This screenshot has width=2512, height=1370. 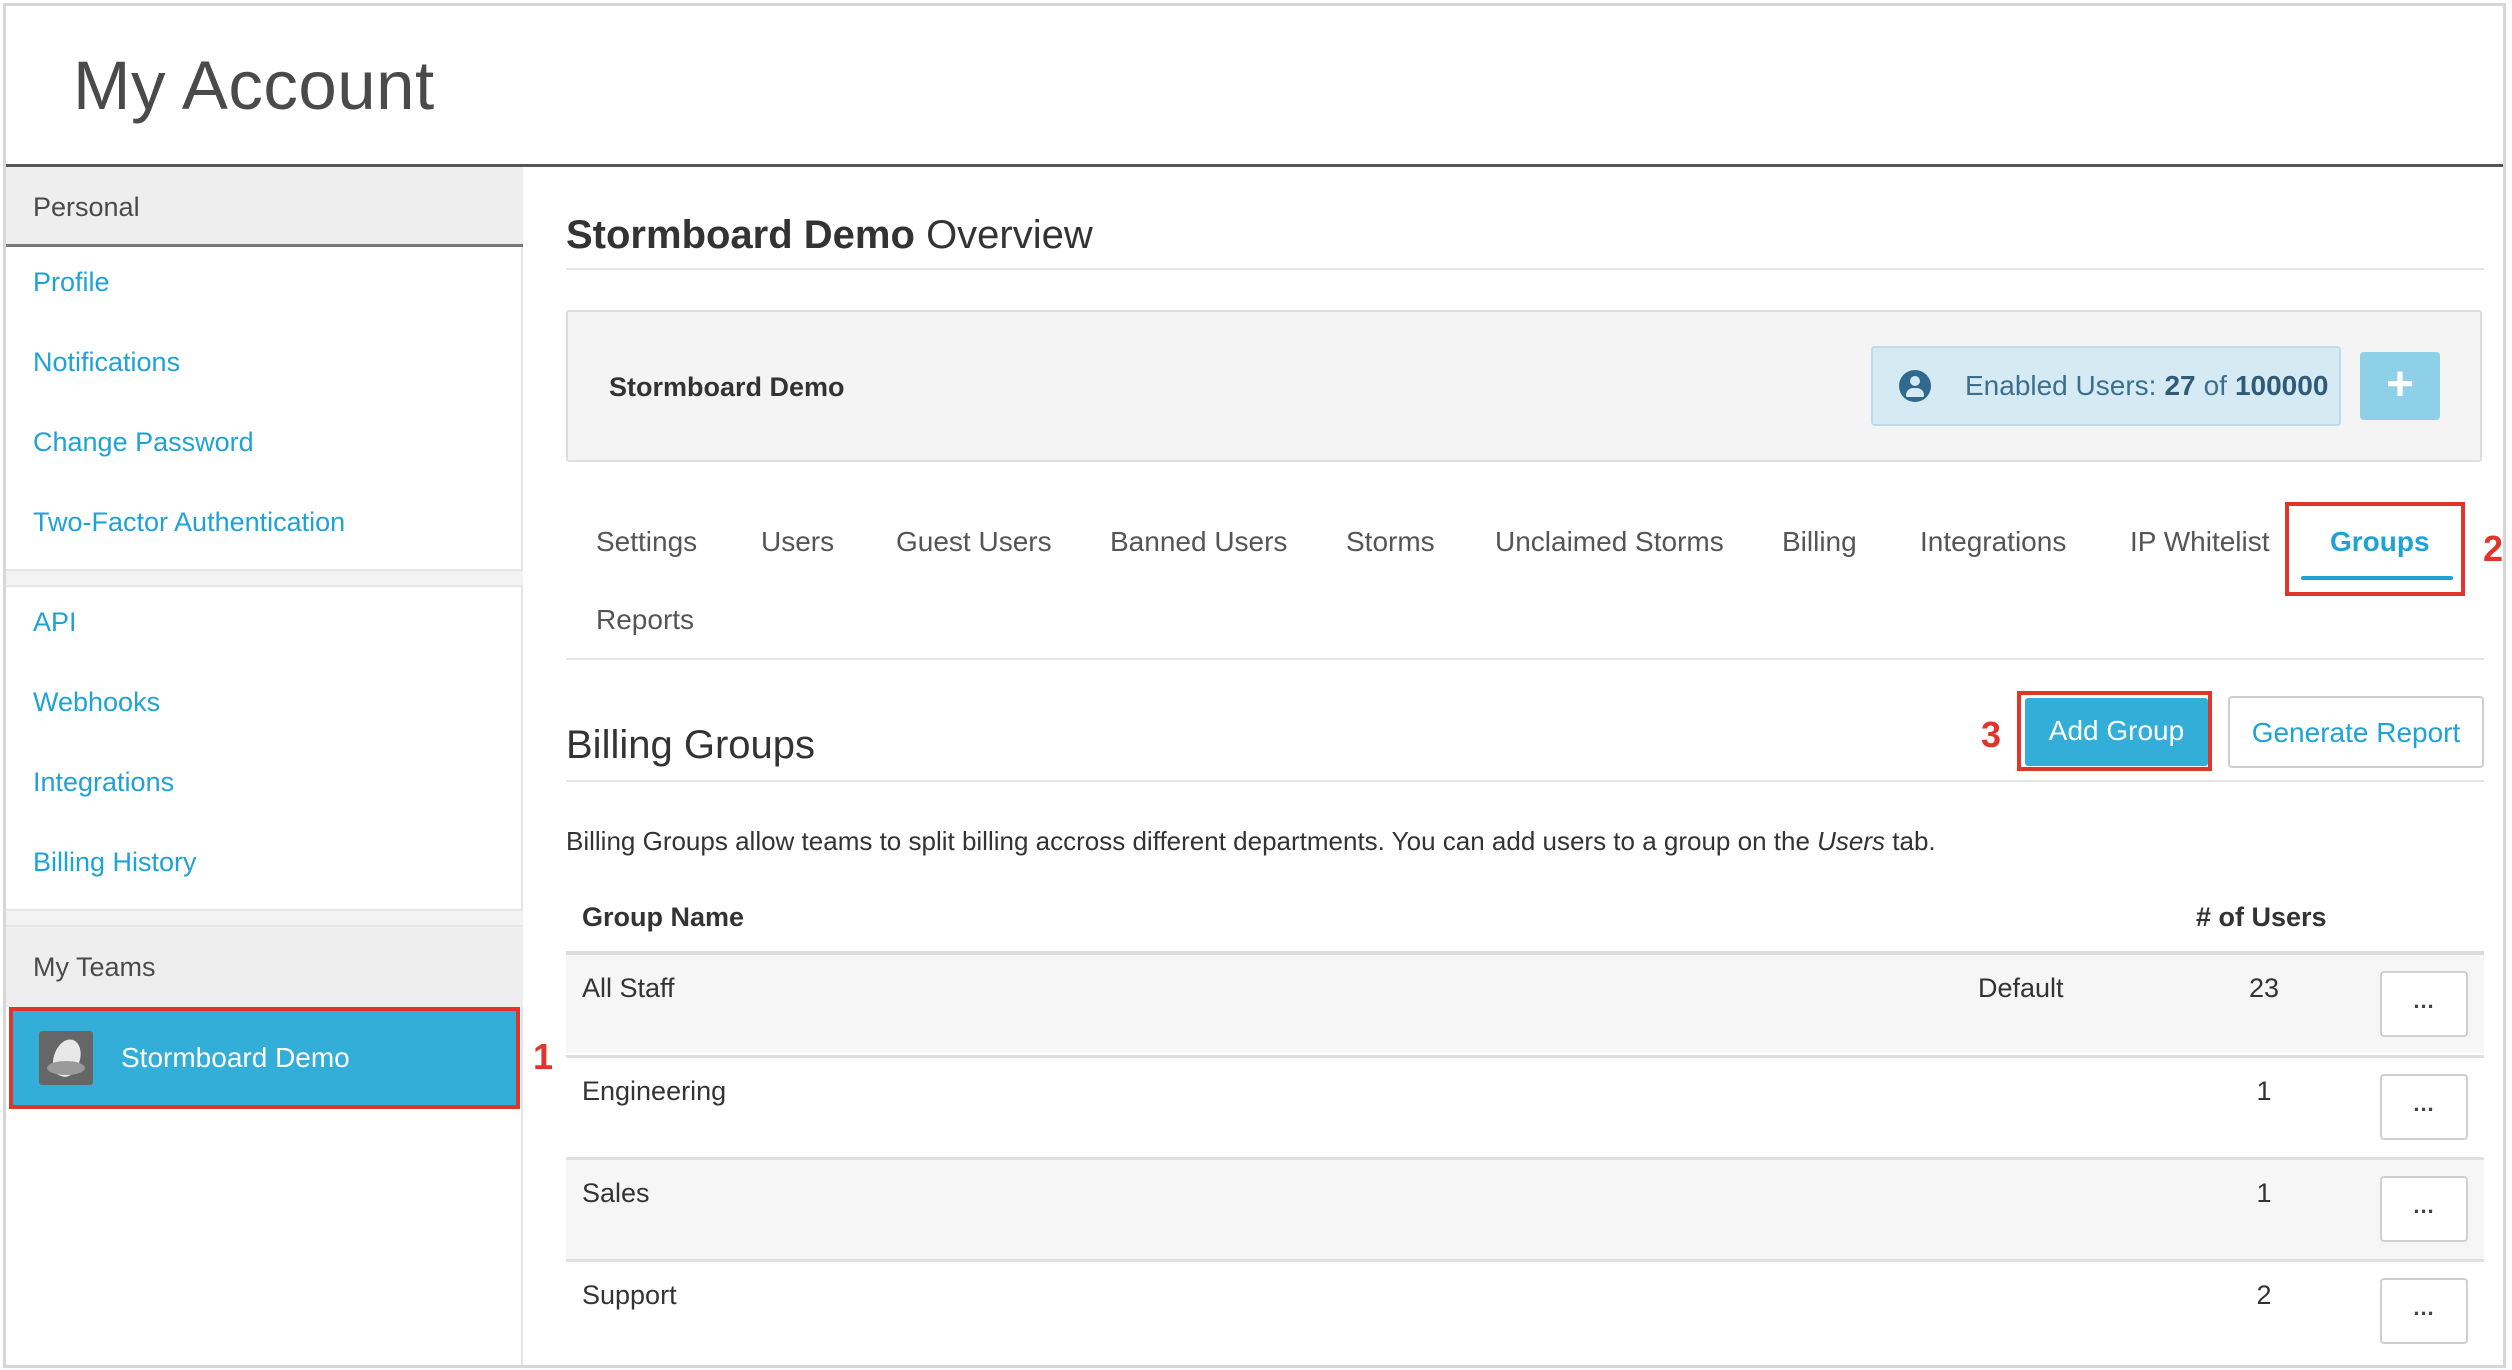 I want to click on sidebar-item-api: API, so click(x=55, y=622).